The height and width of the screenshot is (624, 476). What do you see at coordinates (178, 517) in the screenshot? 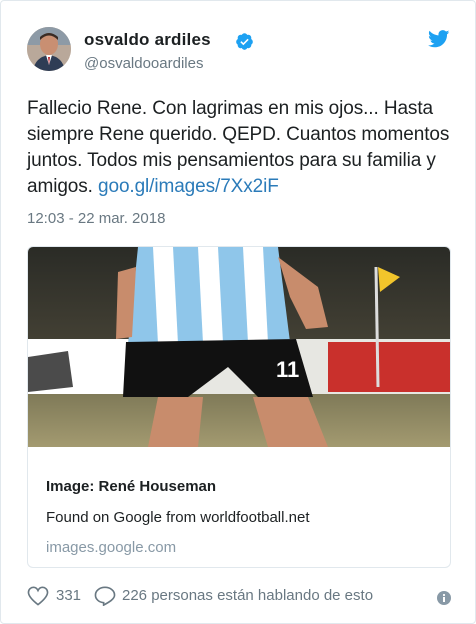
I see `card-description: Found on Google from worldfootball.net` at bounding box center [178, 517].